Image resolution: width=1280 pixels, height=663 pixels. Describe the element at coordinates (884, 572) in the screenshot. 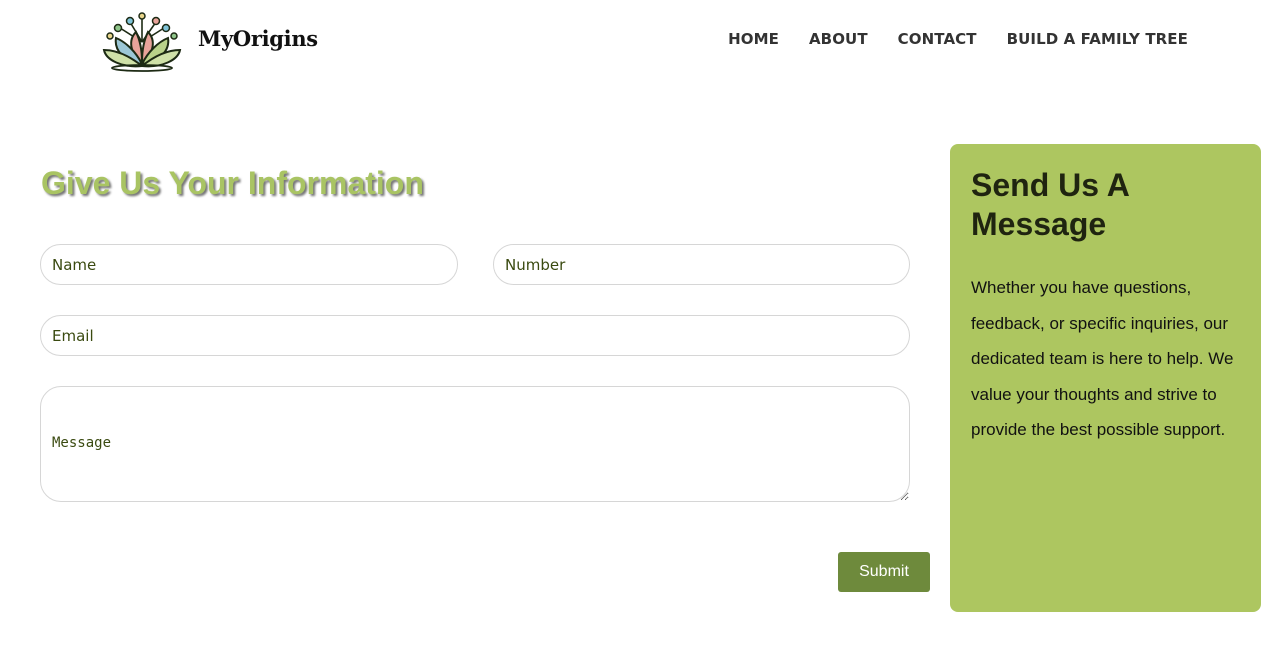

I see `submit-button: Submit` at that location.